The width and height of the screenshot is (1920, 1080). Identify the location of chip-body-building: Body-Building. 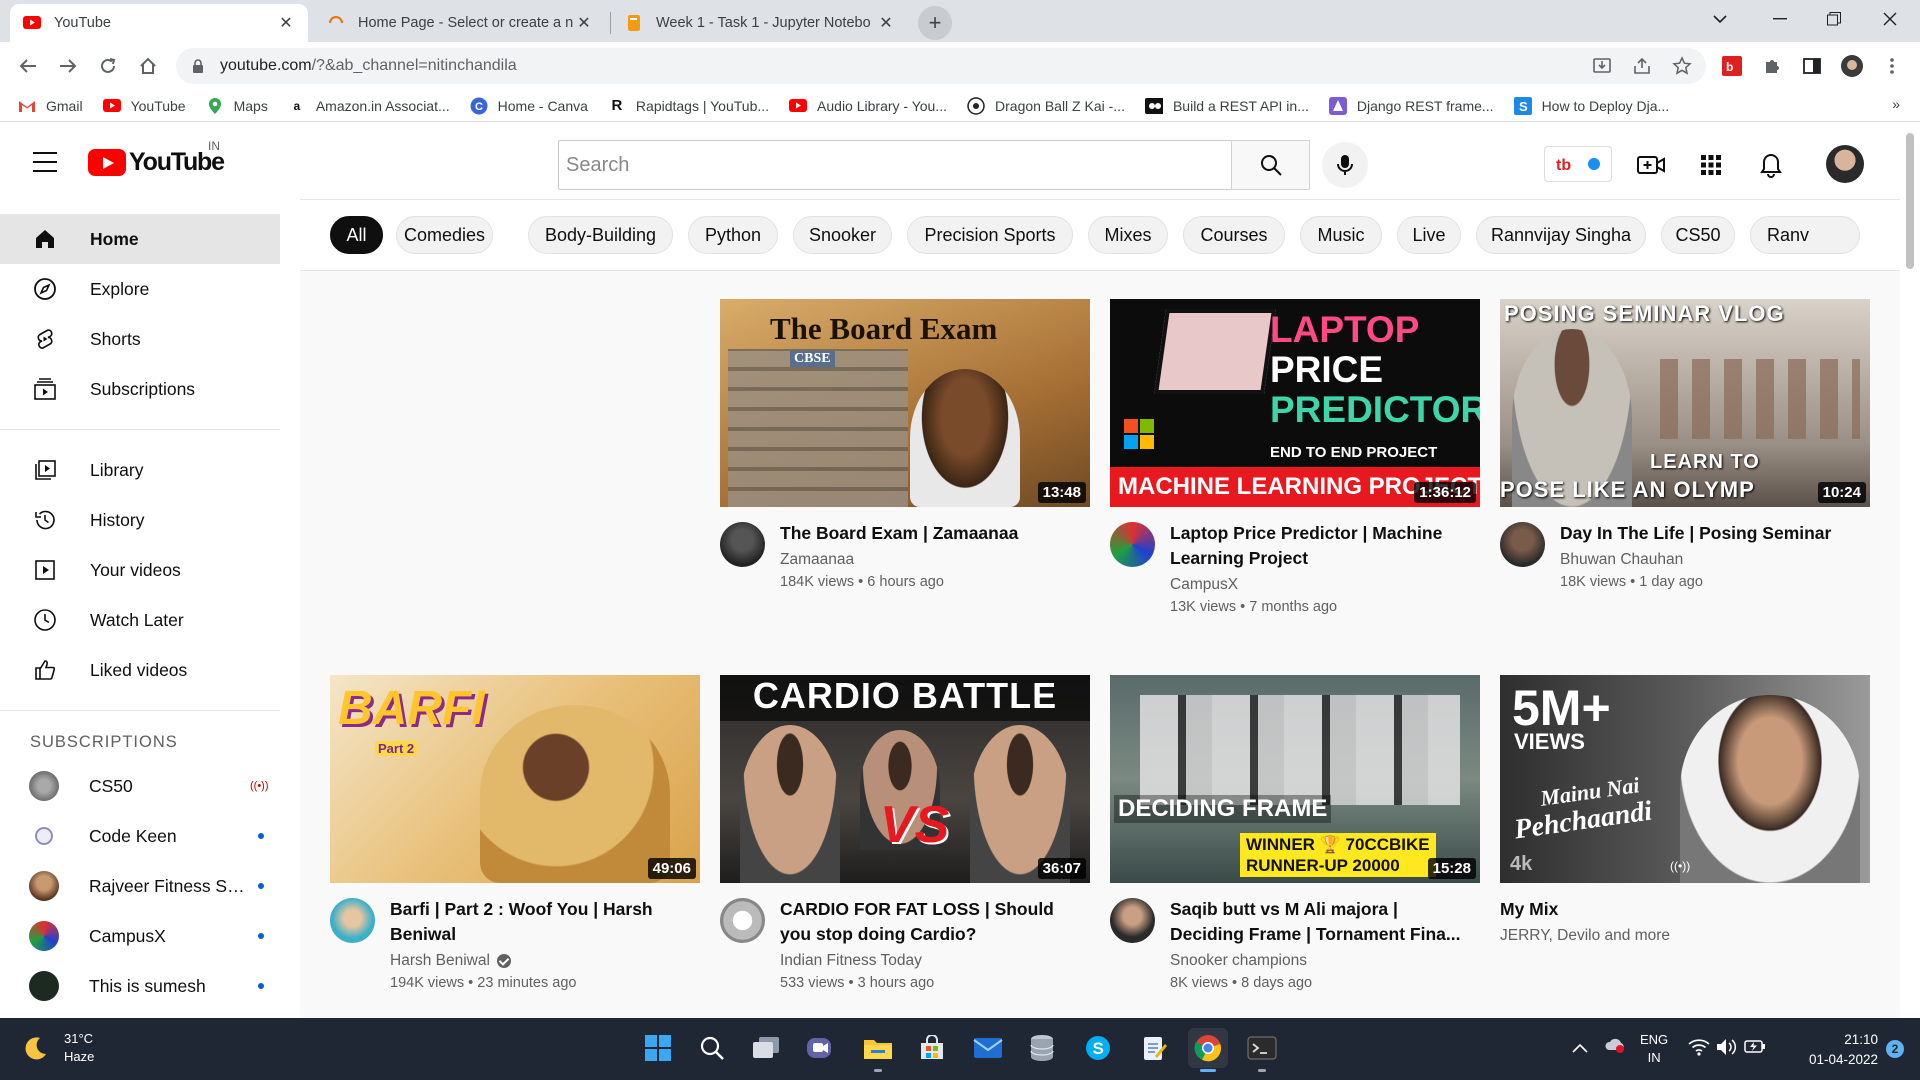
(600, 235).